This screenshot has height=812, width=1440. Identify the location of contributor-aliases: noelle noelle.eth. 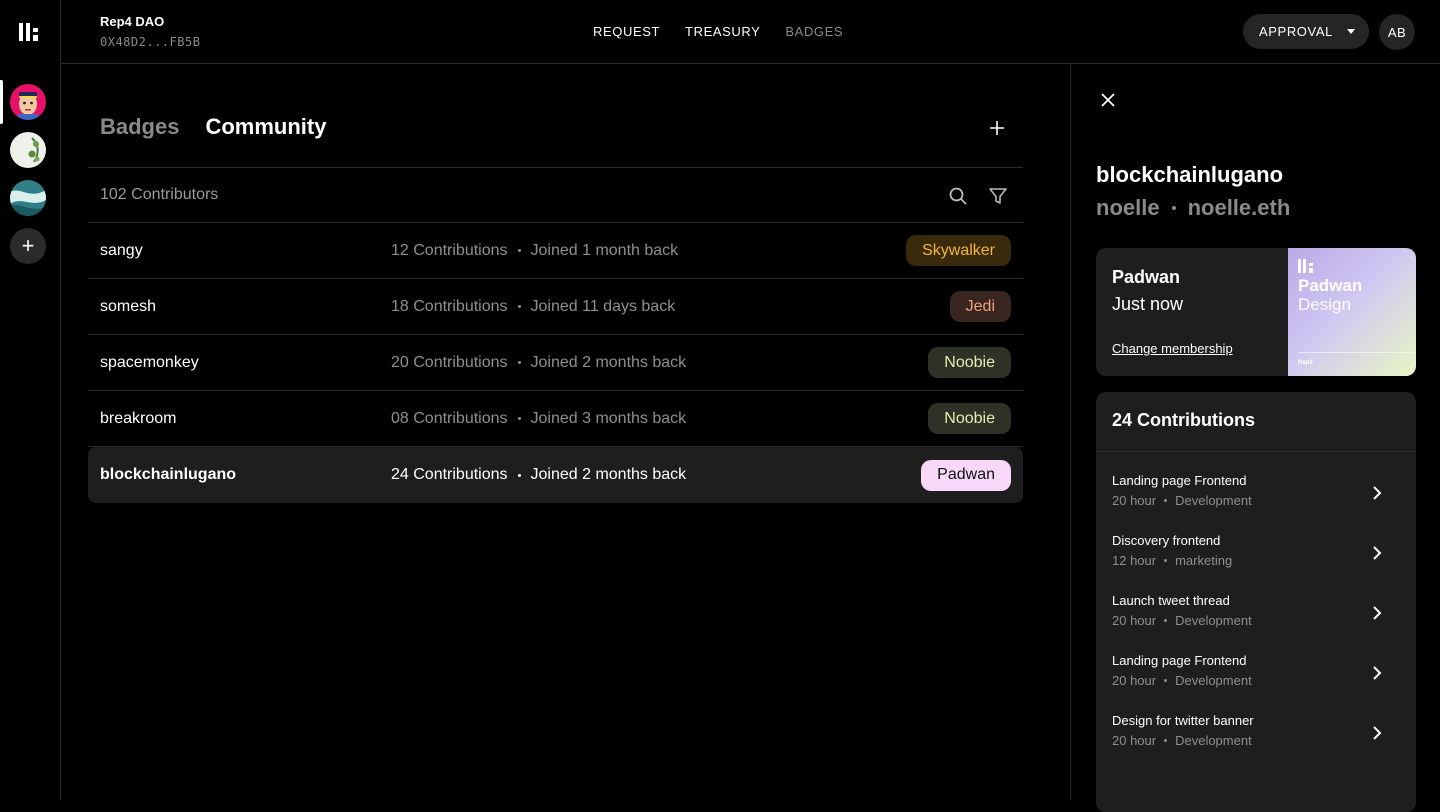
(1193, 208).